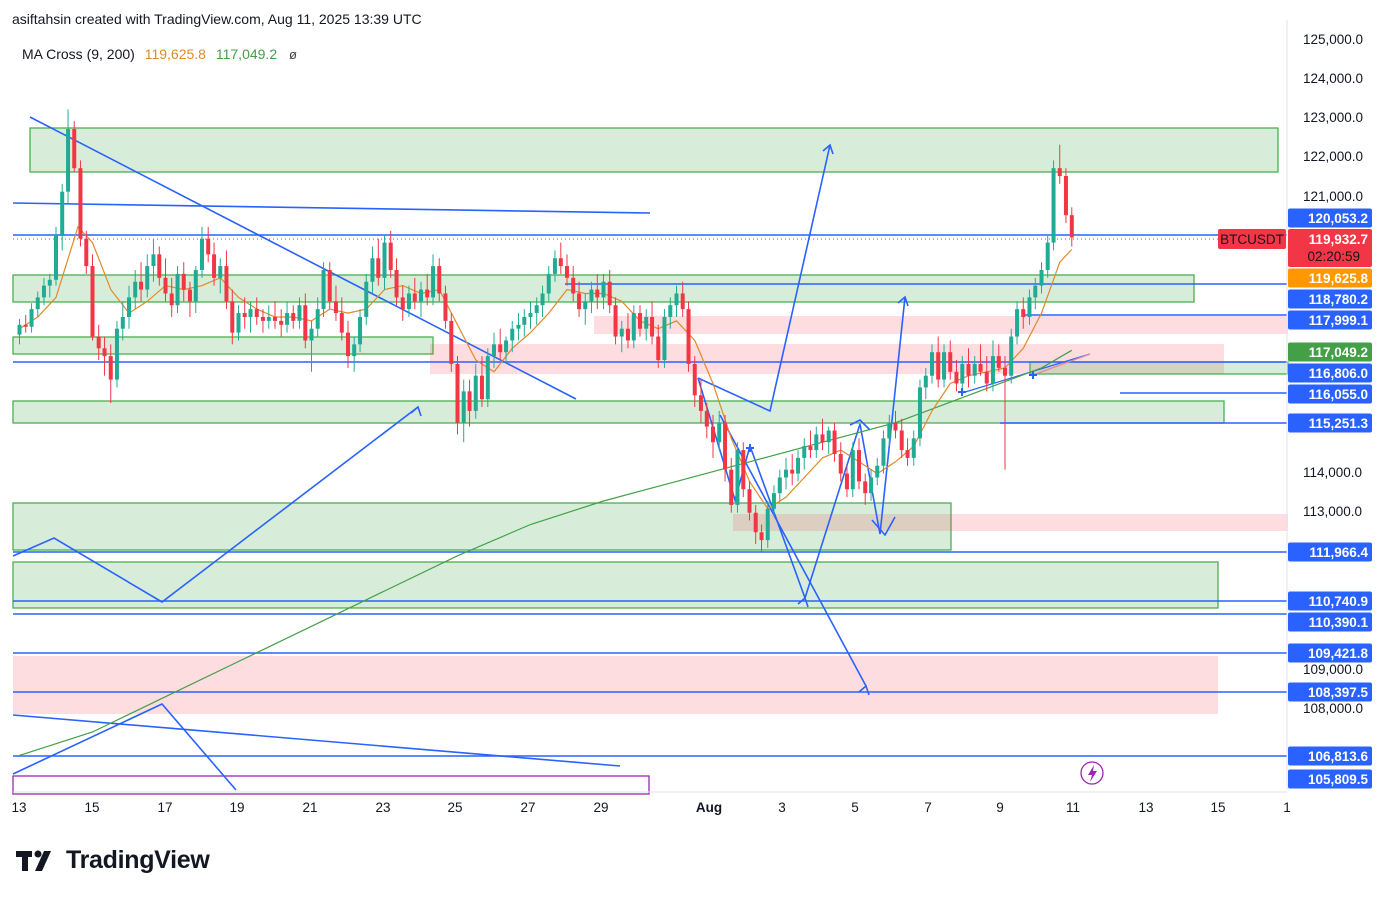 The image size is (1392, 900). I want to click on price-label-value: 105,809.5, so click(1338, 779).